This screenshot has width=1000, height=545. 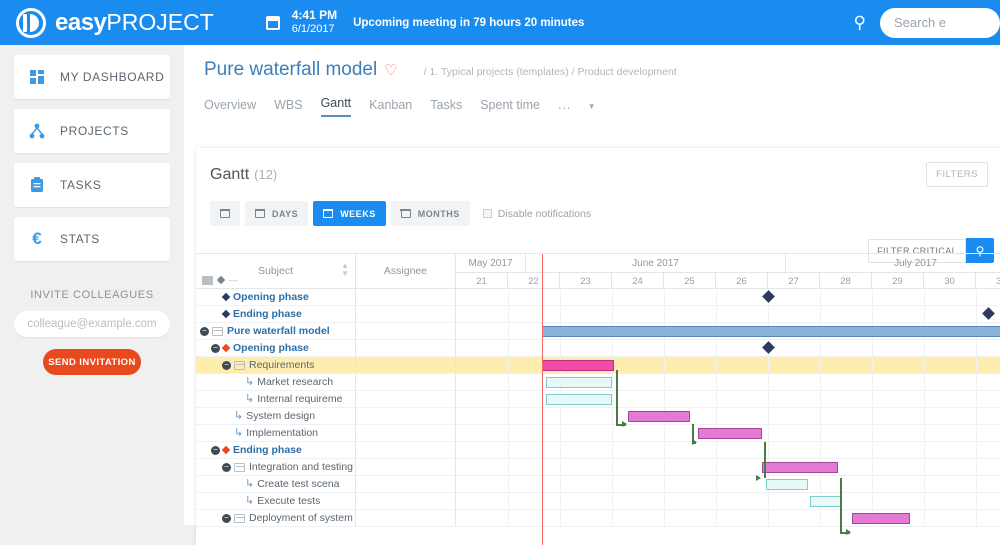 What do you see at coordinates (92, 324) in the screenshot?
I see `invite-email-input: colleague@example.com` at bounding box center [92, 324].